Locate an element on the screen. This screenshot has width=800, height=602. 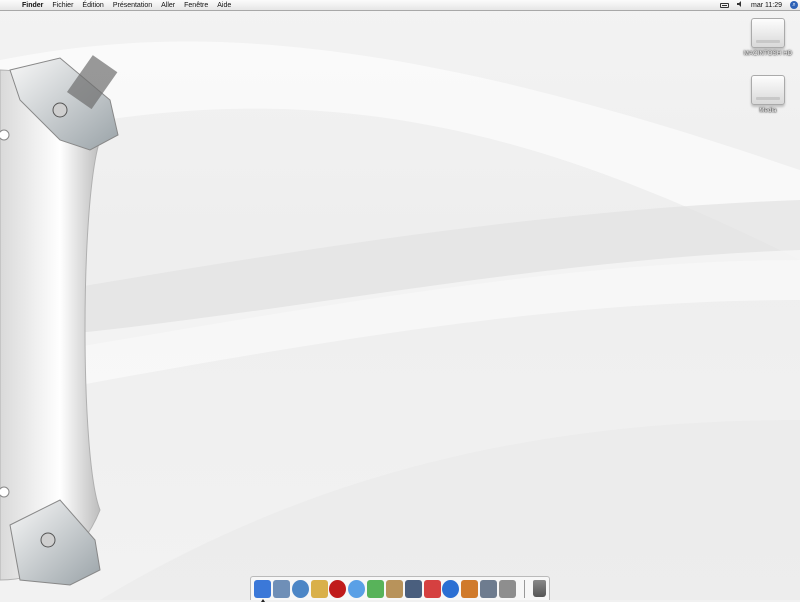
menu-clock: mar 11:29 is located at coordinates (766, 5).